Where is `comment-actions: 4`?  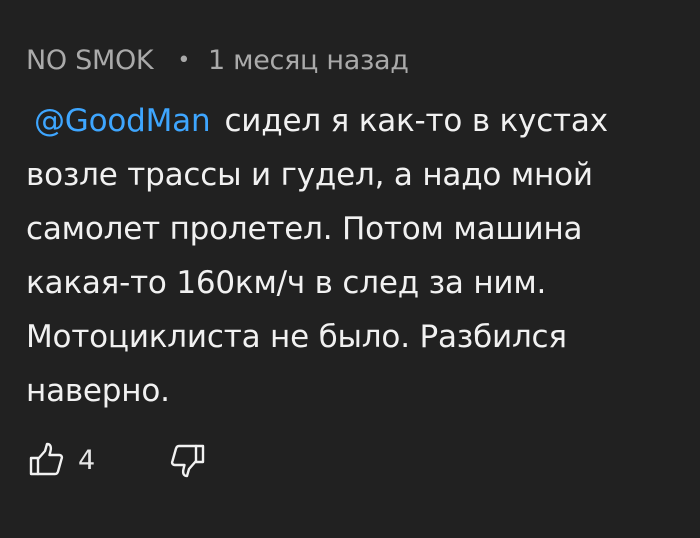
comment-actions: 4 is located at coordinates (117, 460).